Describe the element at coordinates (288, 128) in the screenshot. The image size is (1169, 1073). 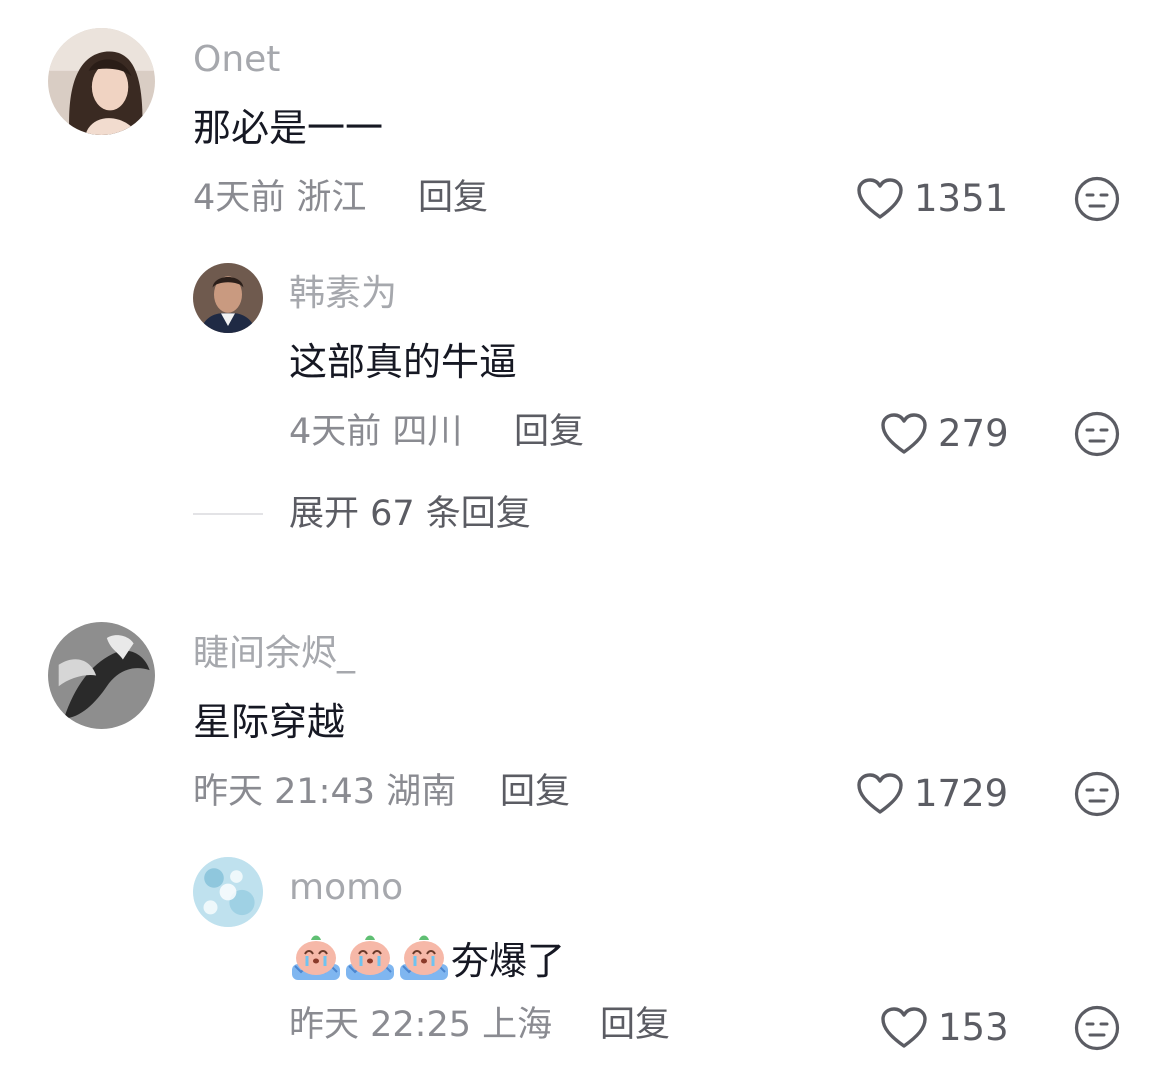
I see `comment-text: 那必是一一` at that location.